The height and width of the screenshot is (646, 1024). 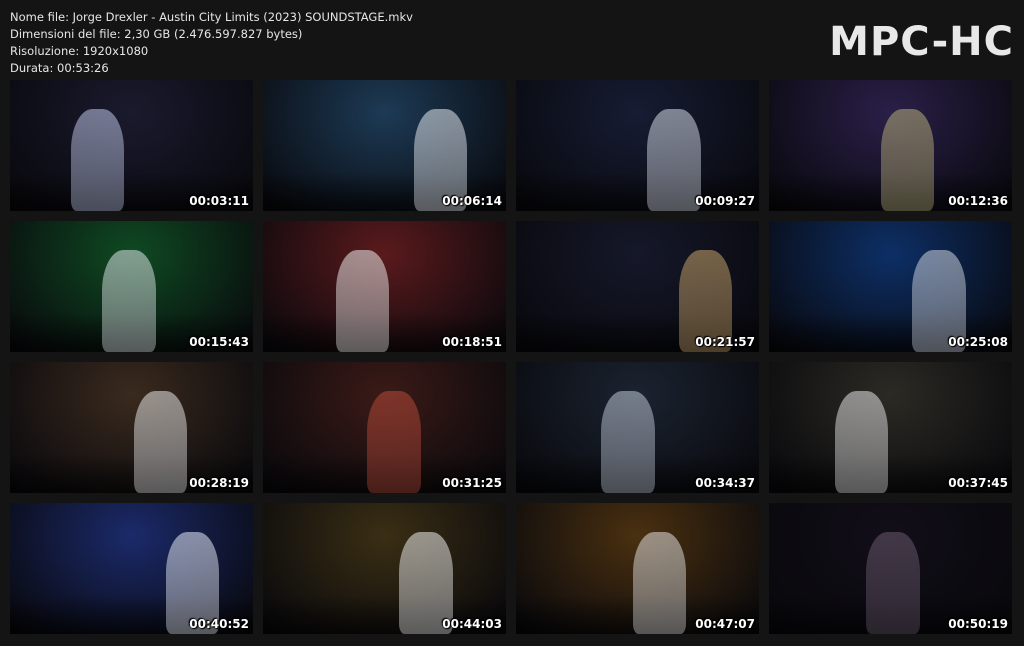 I want to click on timestamp-label: 00:47:07, so click(x=725, y=624).